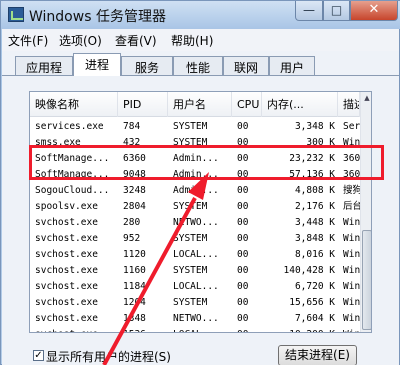 Image resolution: width=400 pixels, height=365 pixels. I want to click on arrow-annotation, so click(155, 268).